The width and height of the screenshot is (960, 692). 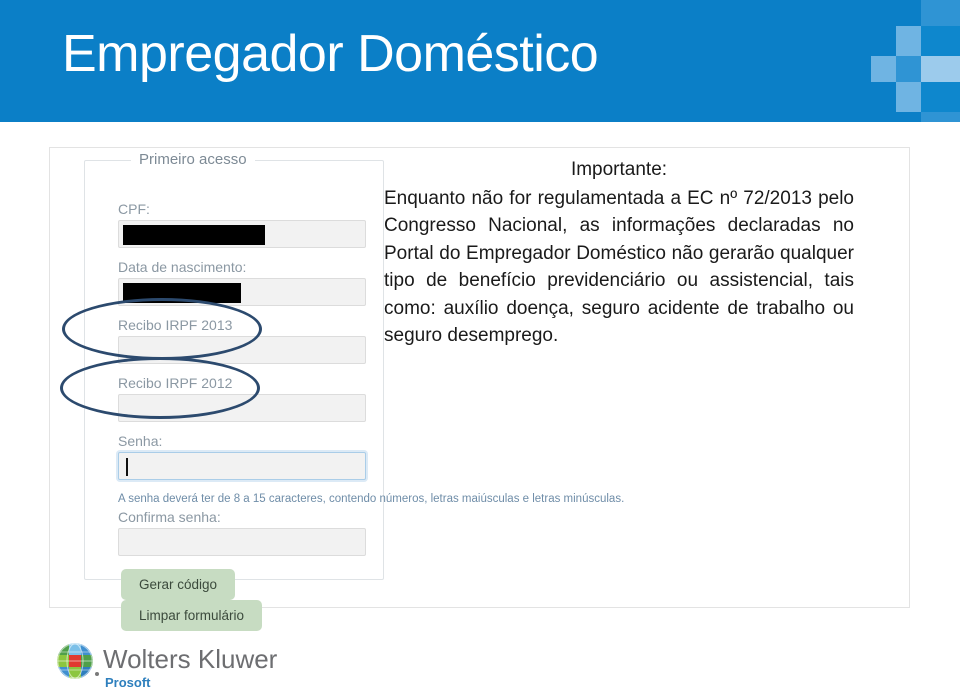 I want to click on field-senha: Senha:, so click(x=242, y=456).